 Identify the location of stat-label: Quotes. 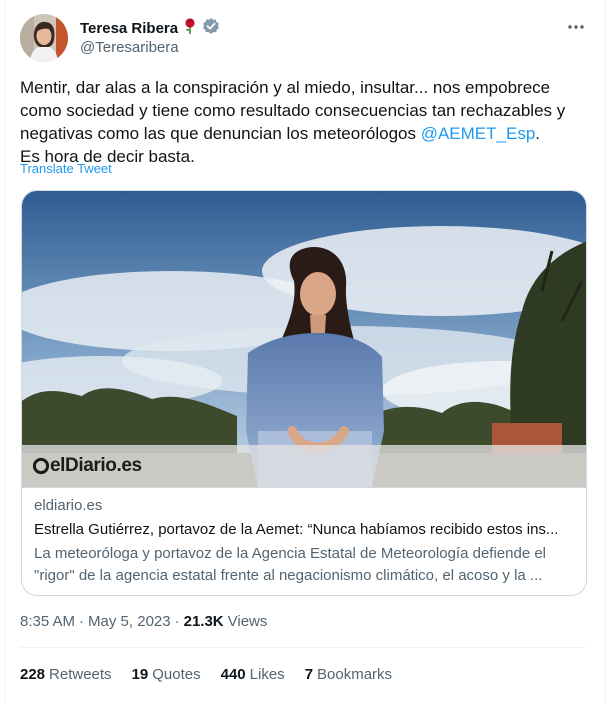
(176, 674).